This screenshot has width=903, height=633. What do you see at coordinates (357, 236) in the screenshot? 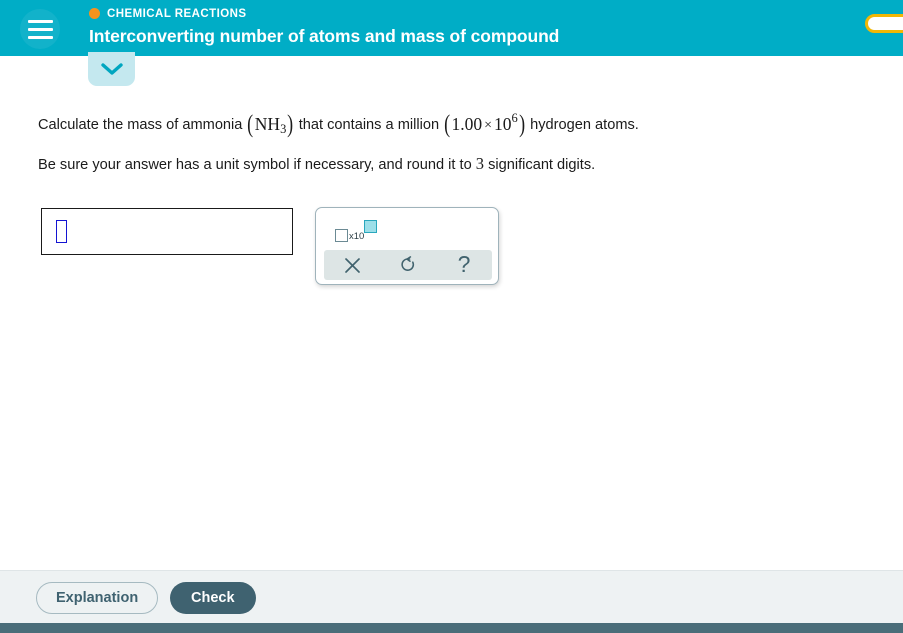
I see `sci-x10-label: x10` at bounding box center [357, 236].